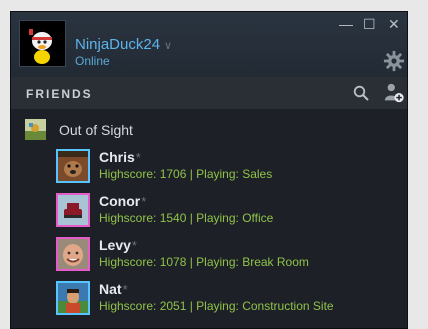 The image size is (428, 329). Describe the element at coordinates (394, 24) in the screenshot. I see `close-button: ✕` at that location.